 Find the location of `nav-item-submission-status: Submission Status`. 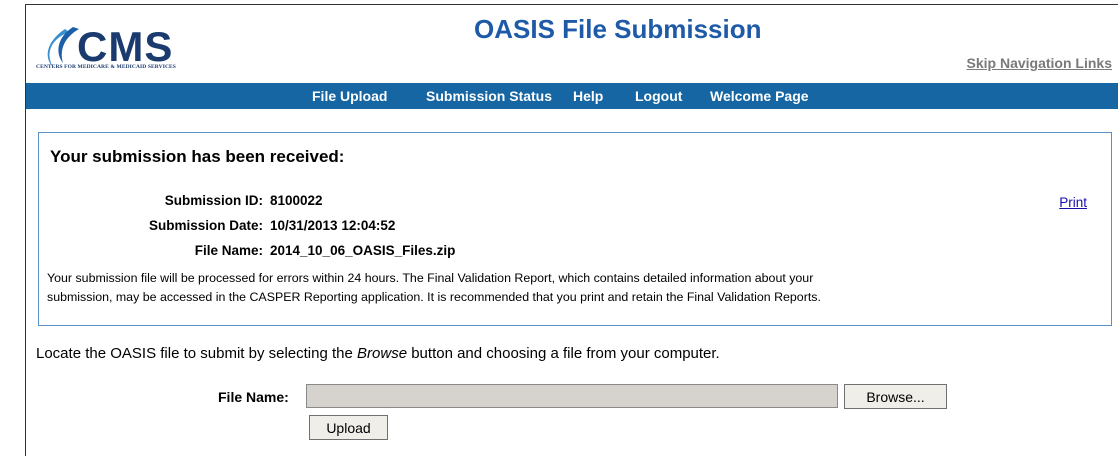

nav-item-submission-status: Submission Status is located at coordinates (489, 96).